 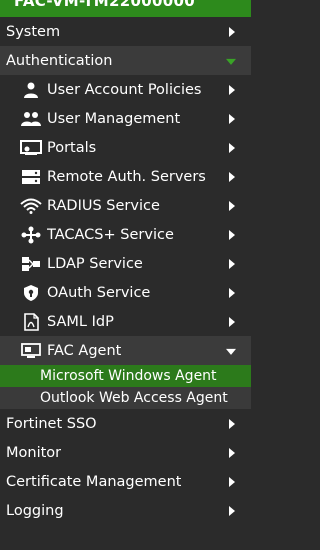 I want to click on menu-authentication-label: Authentication, so click(x=59, y=60).